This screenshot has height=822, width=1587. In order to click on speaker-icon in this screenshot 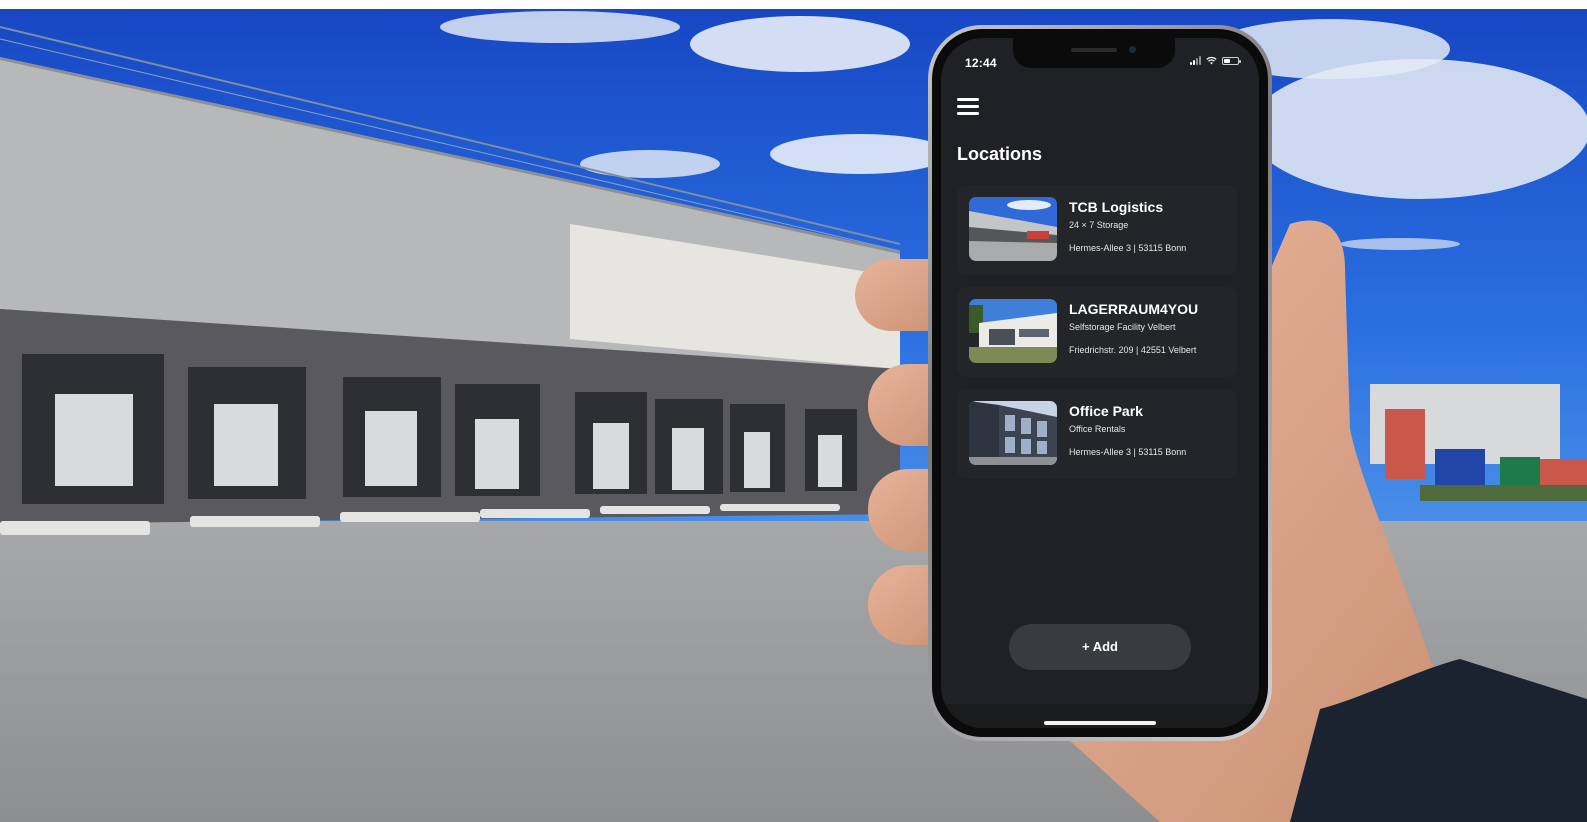, I will do `click(1094, 50)`.